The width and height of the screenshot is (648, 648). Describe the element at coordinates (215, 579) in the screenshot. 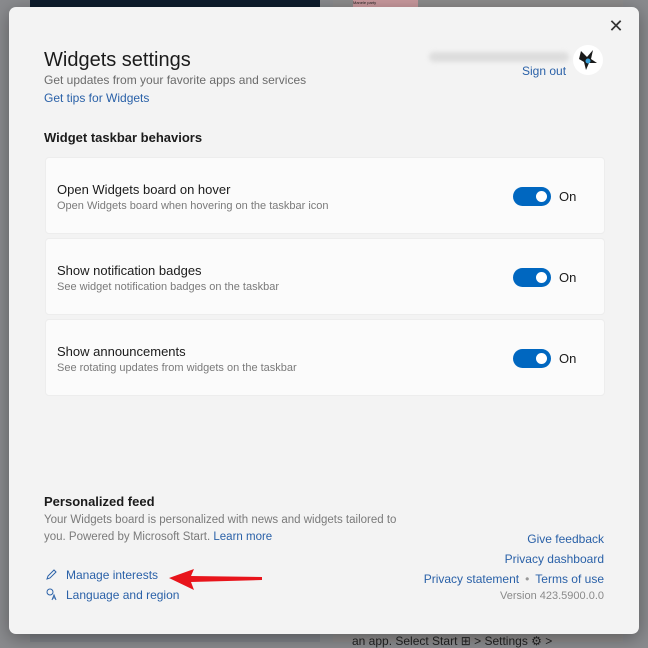

I see `annotation-arrow-icon` at that location.